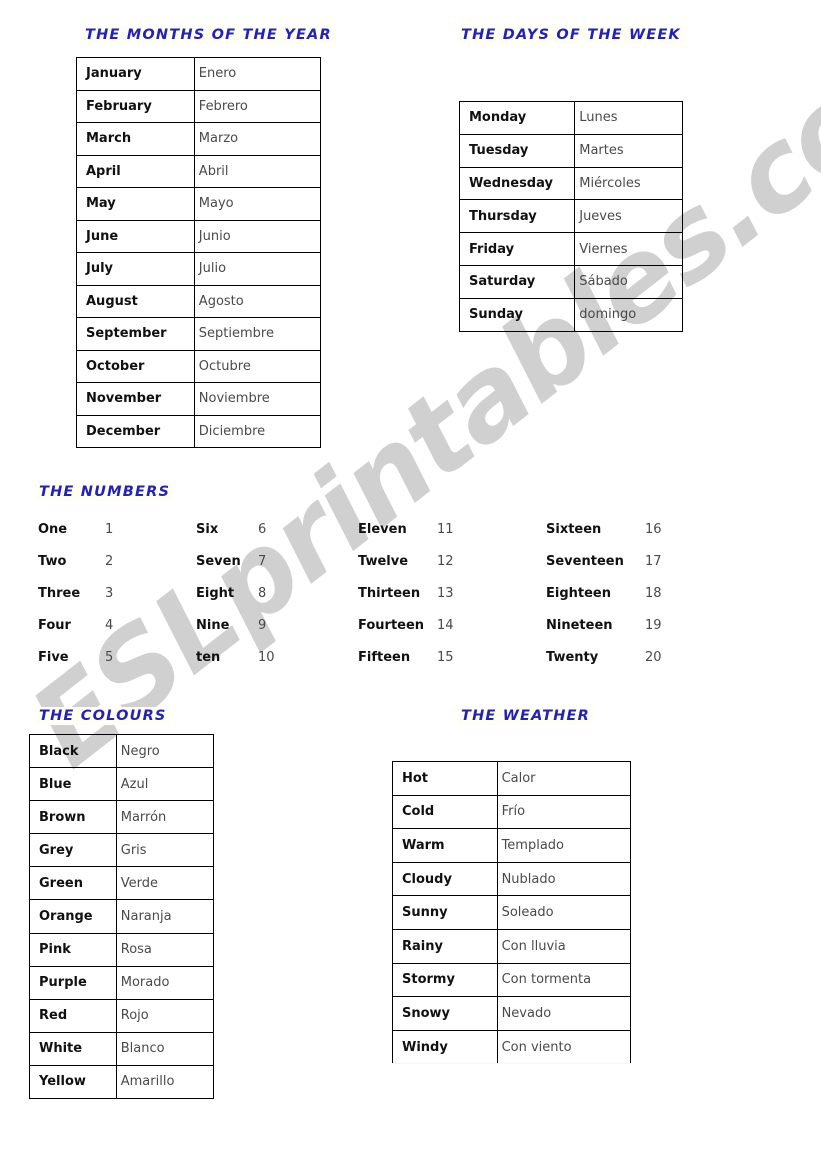  What do you see at coordinates (257, 139) in the screenshot?
I see `spanish-term: Marzo` at bounding box center [257, 139].